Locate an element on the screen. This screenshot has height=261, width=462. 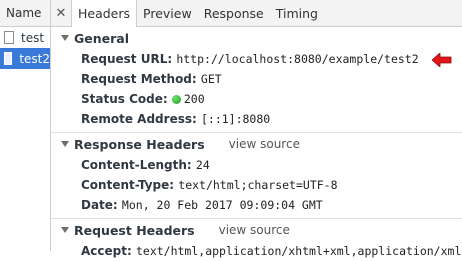
request-row-test2: test2 is located at coordinates (25, 58).